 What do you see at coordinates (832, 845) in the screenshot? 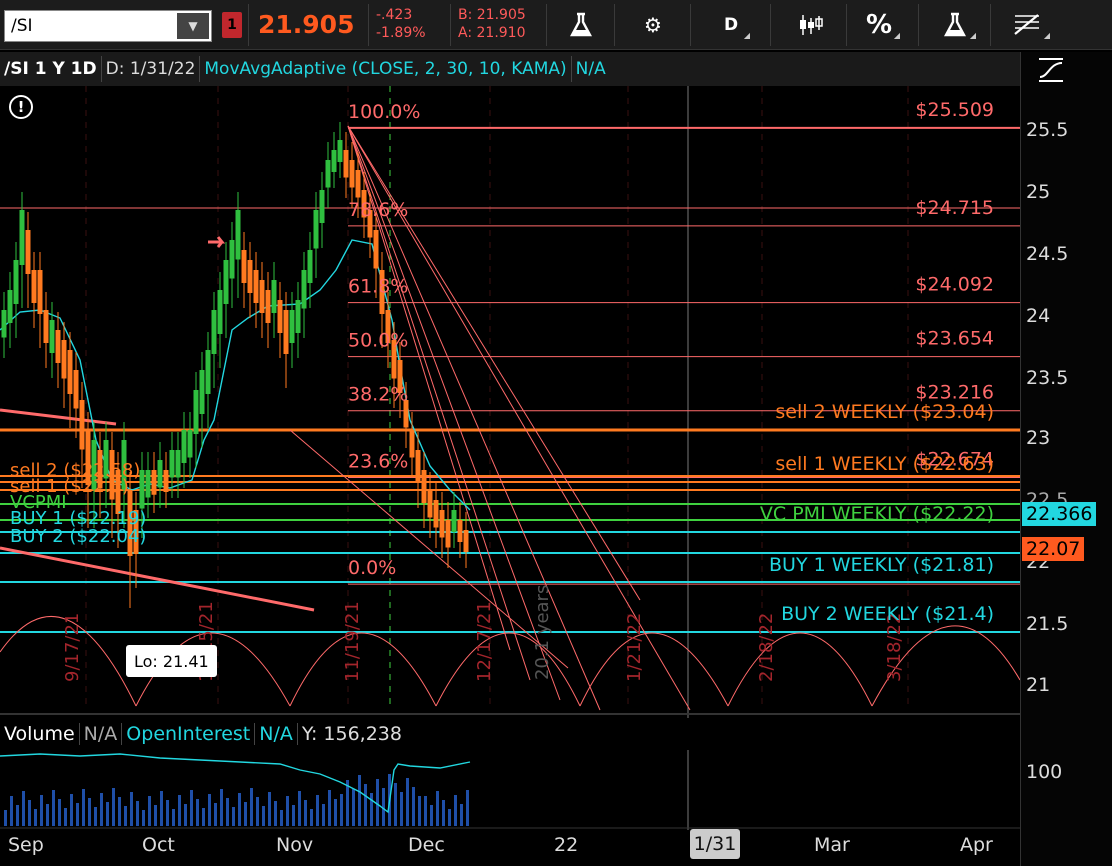
I see `date-label: Mar` at bounding box center [832, 845].